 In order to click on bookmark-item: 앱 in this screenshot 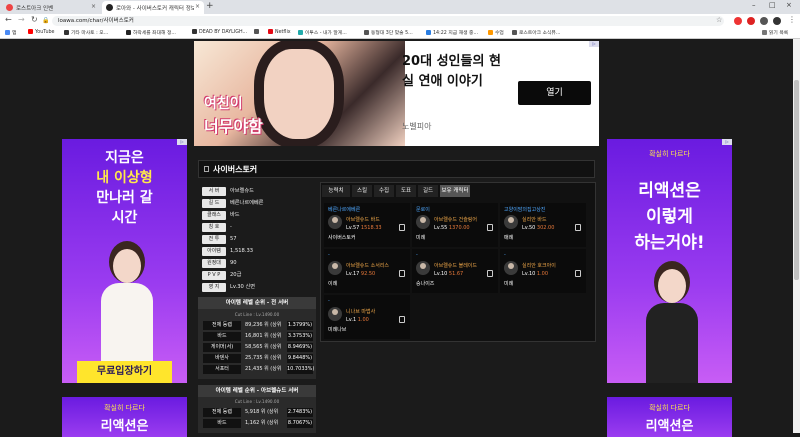, I will do `click(10, 32)`.